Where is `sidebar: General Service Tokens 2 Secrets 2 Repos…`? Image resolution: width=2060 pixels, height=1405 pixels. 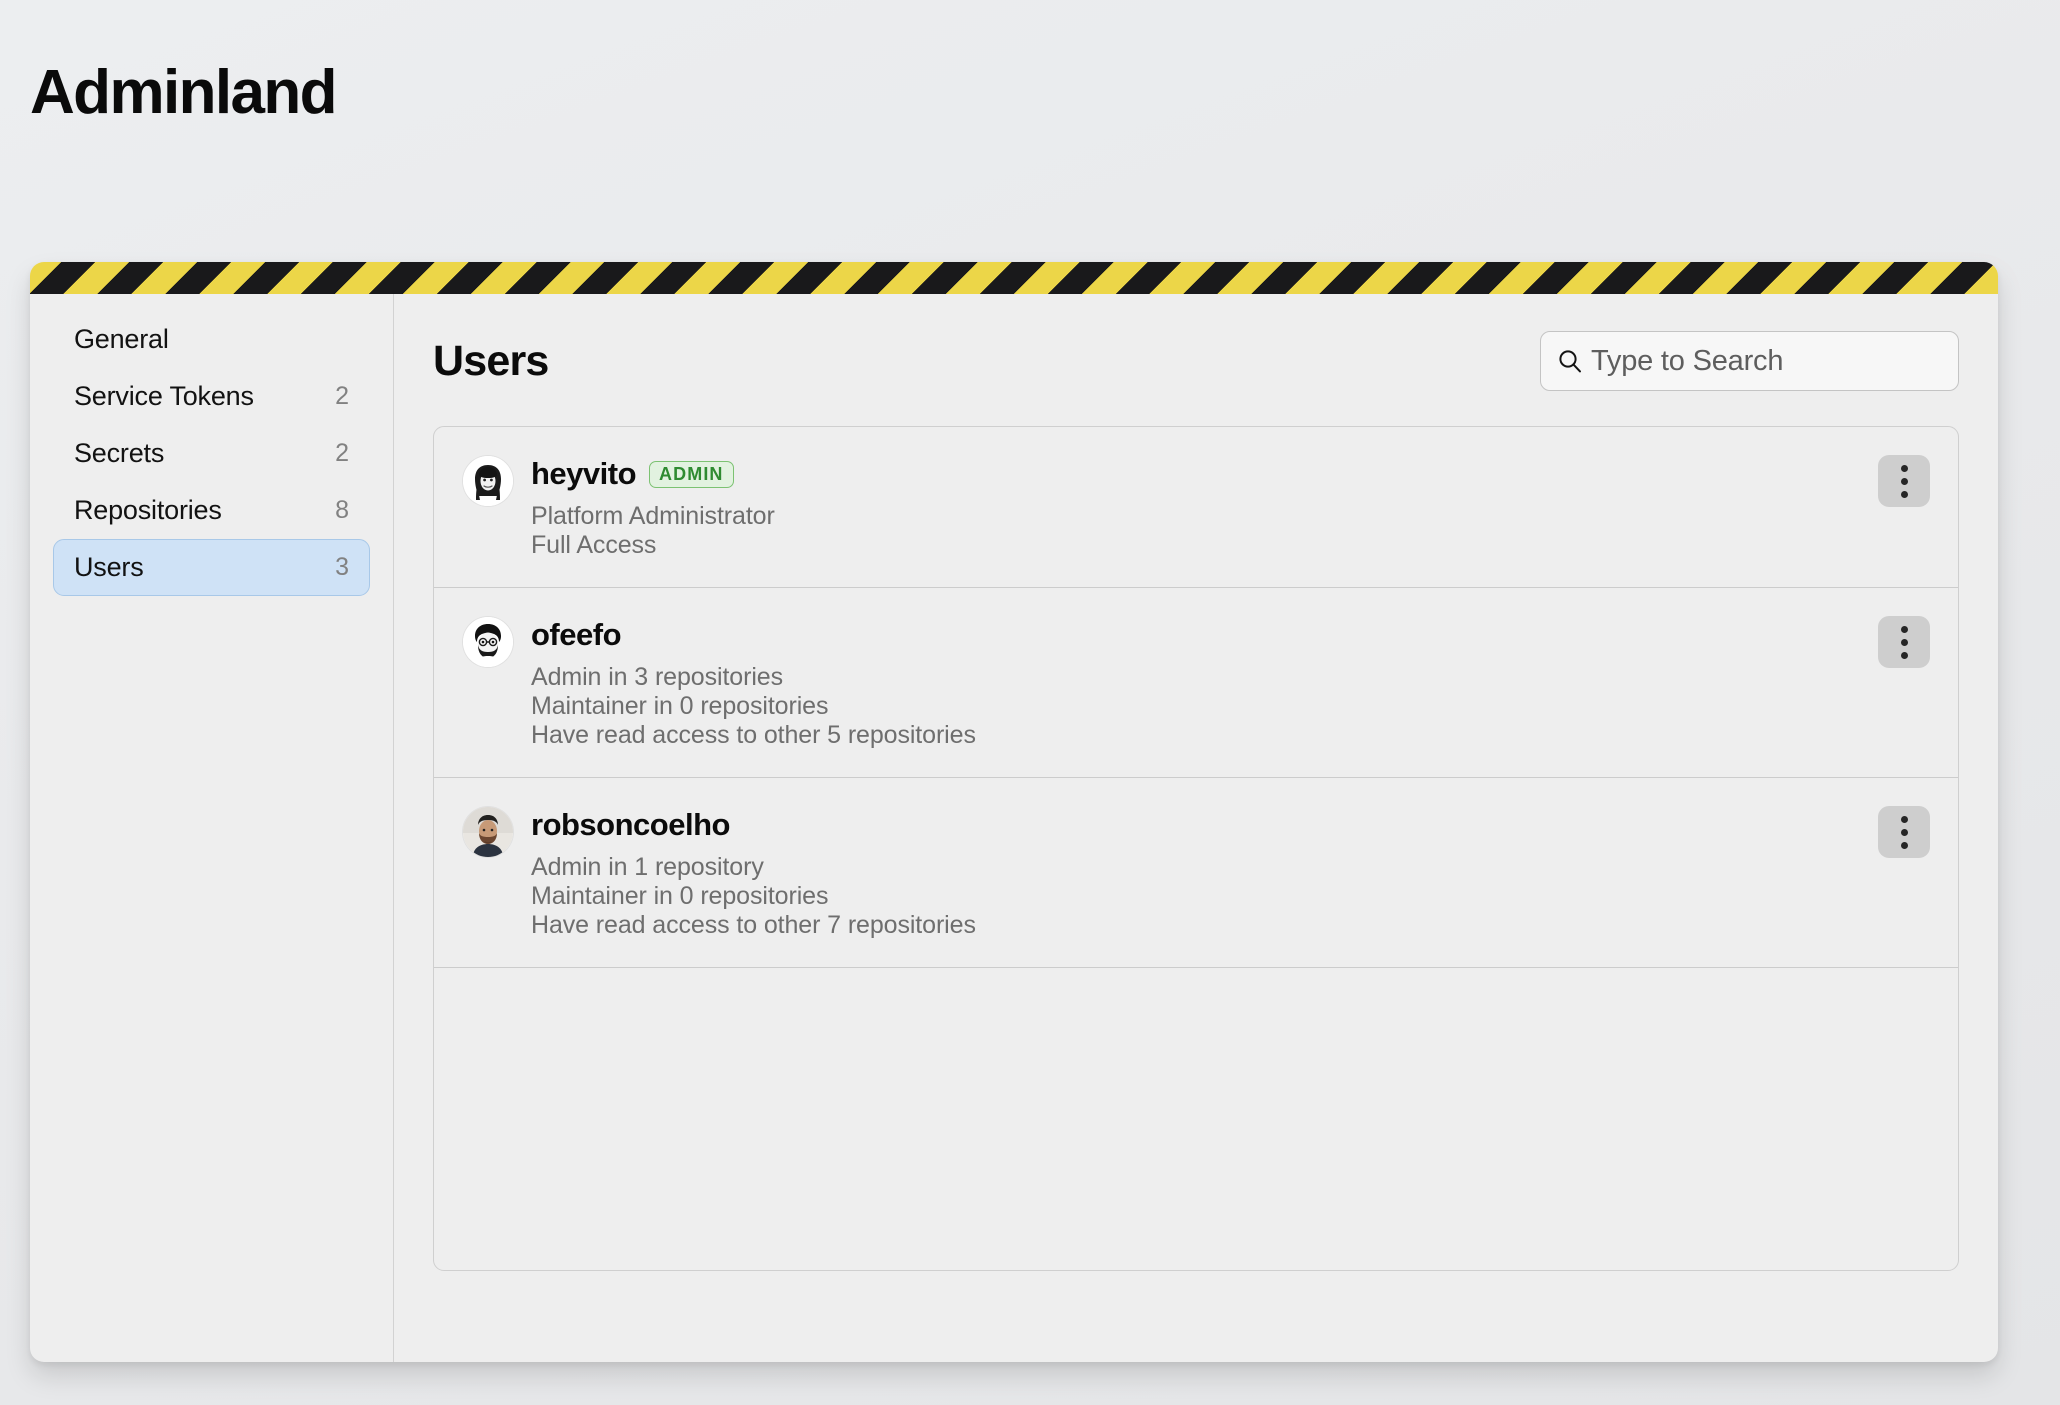 sidebar: General Service Tokens 2 Secrets 2 Repos… is located at coordinates (212, 828).